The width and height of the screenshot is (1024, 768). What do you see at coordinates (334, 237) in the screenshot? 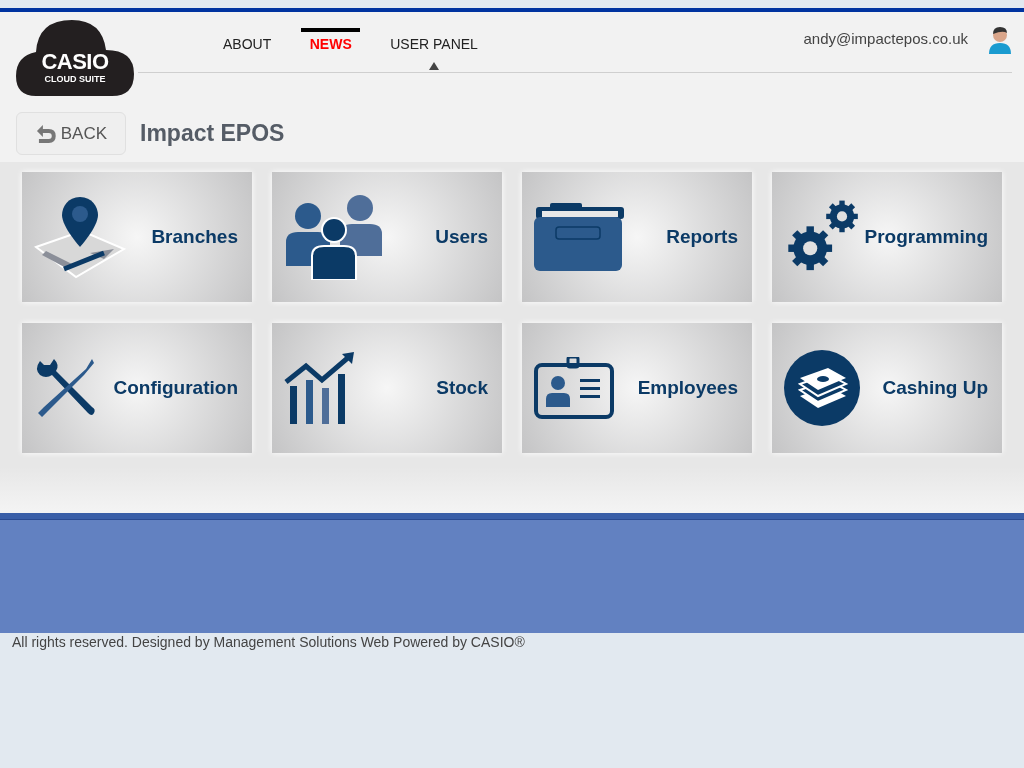
I see `people-icon` at bounding box center [334, 237].